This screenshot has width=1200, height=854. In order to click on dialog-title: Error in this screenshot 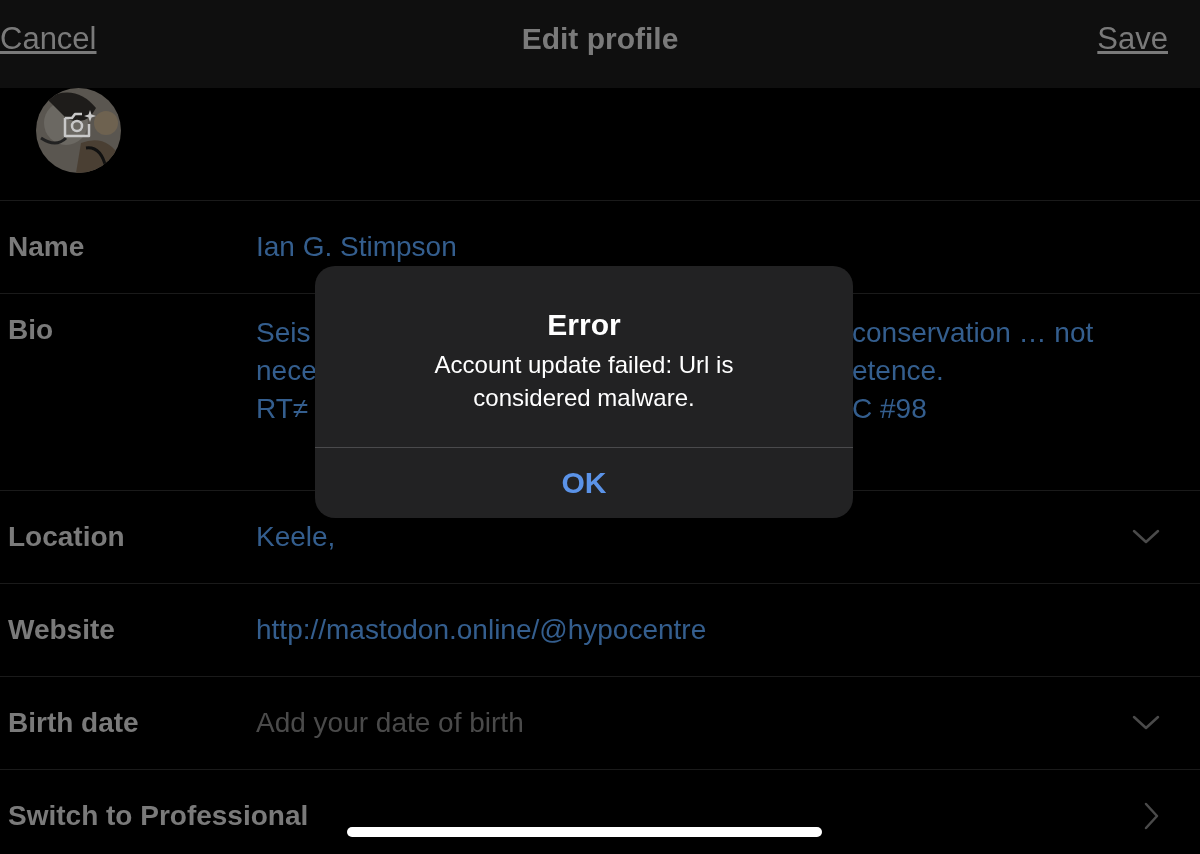, I will do `click(584, 325)`.